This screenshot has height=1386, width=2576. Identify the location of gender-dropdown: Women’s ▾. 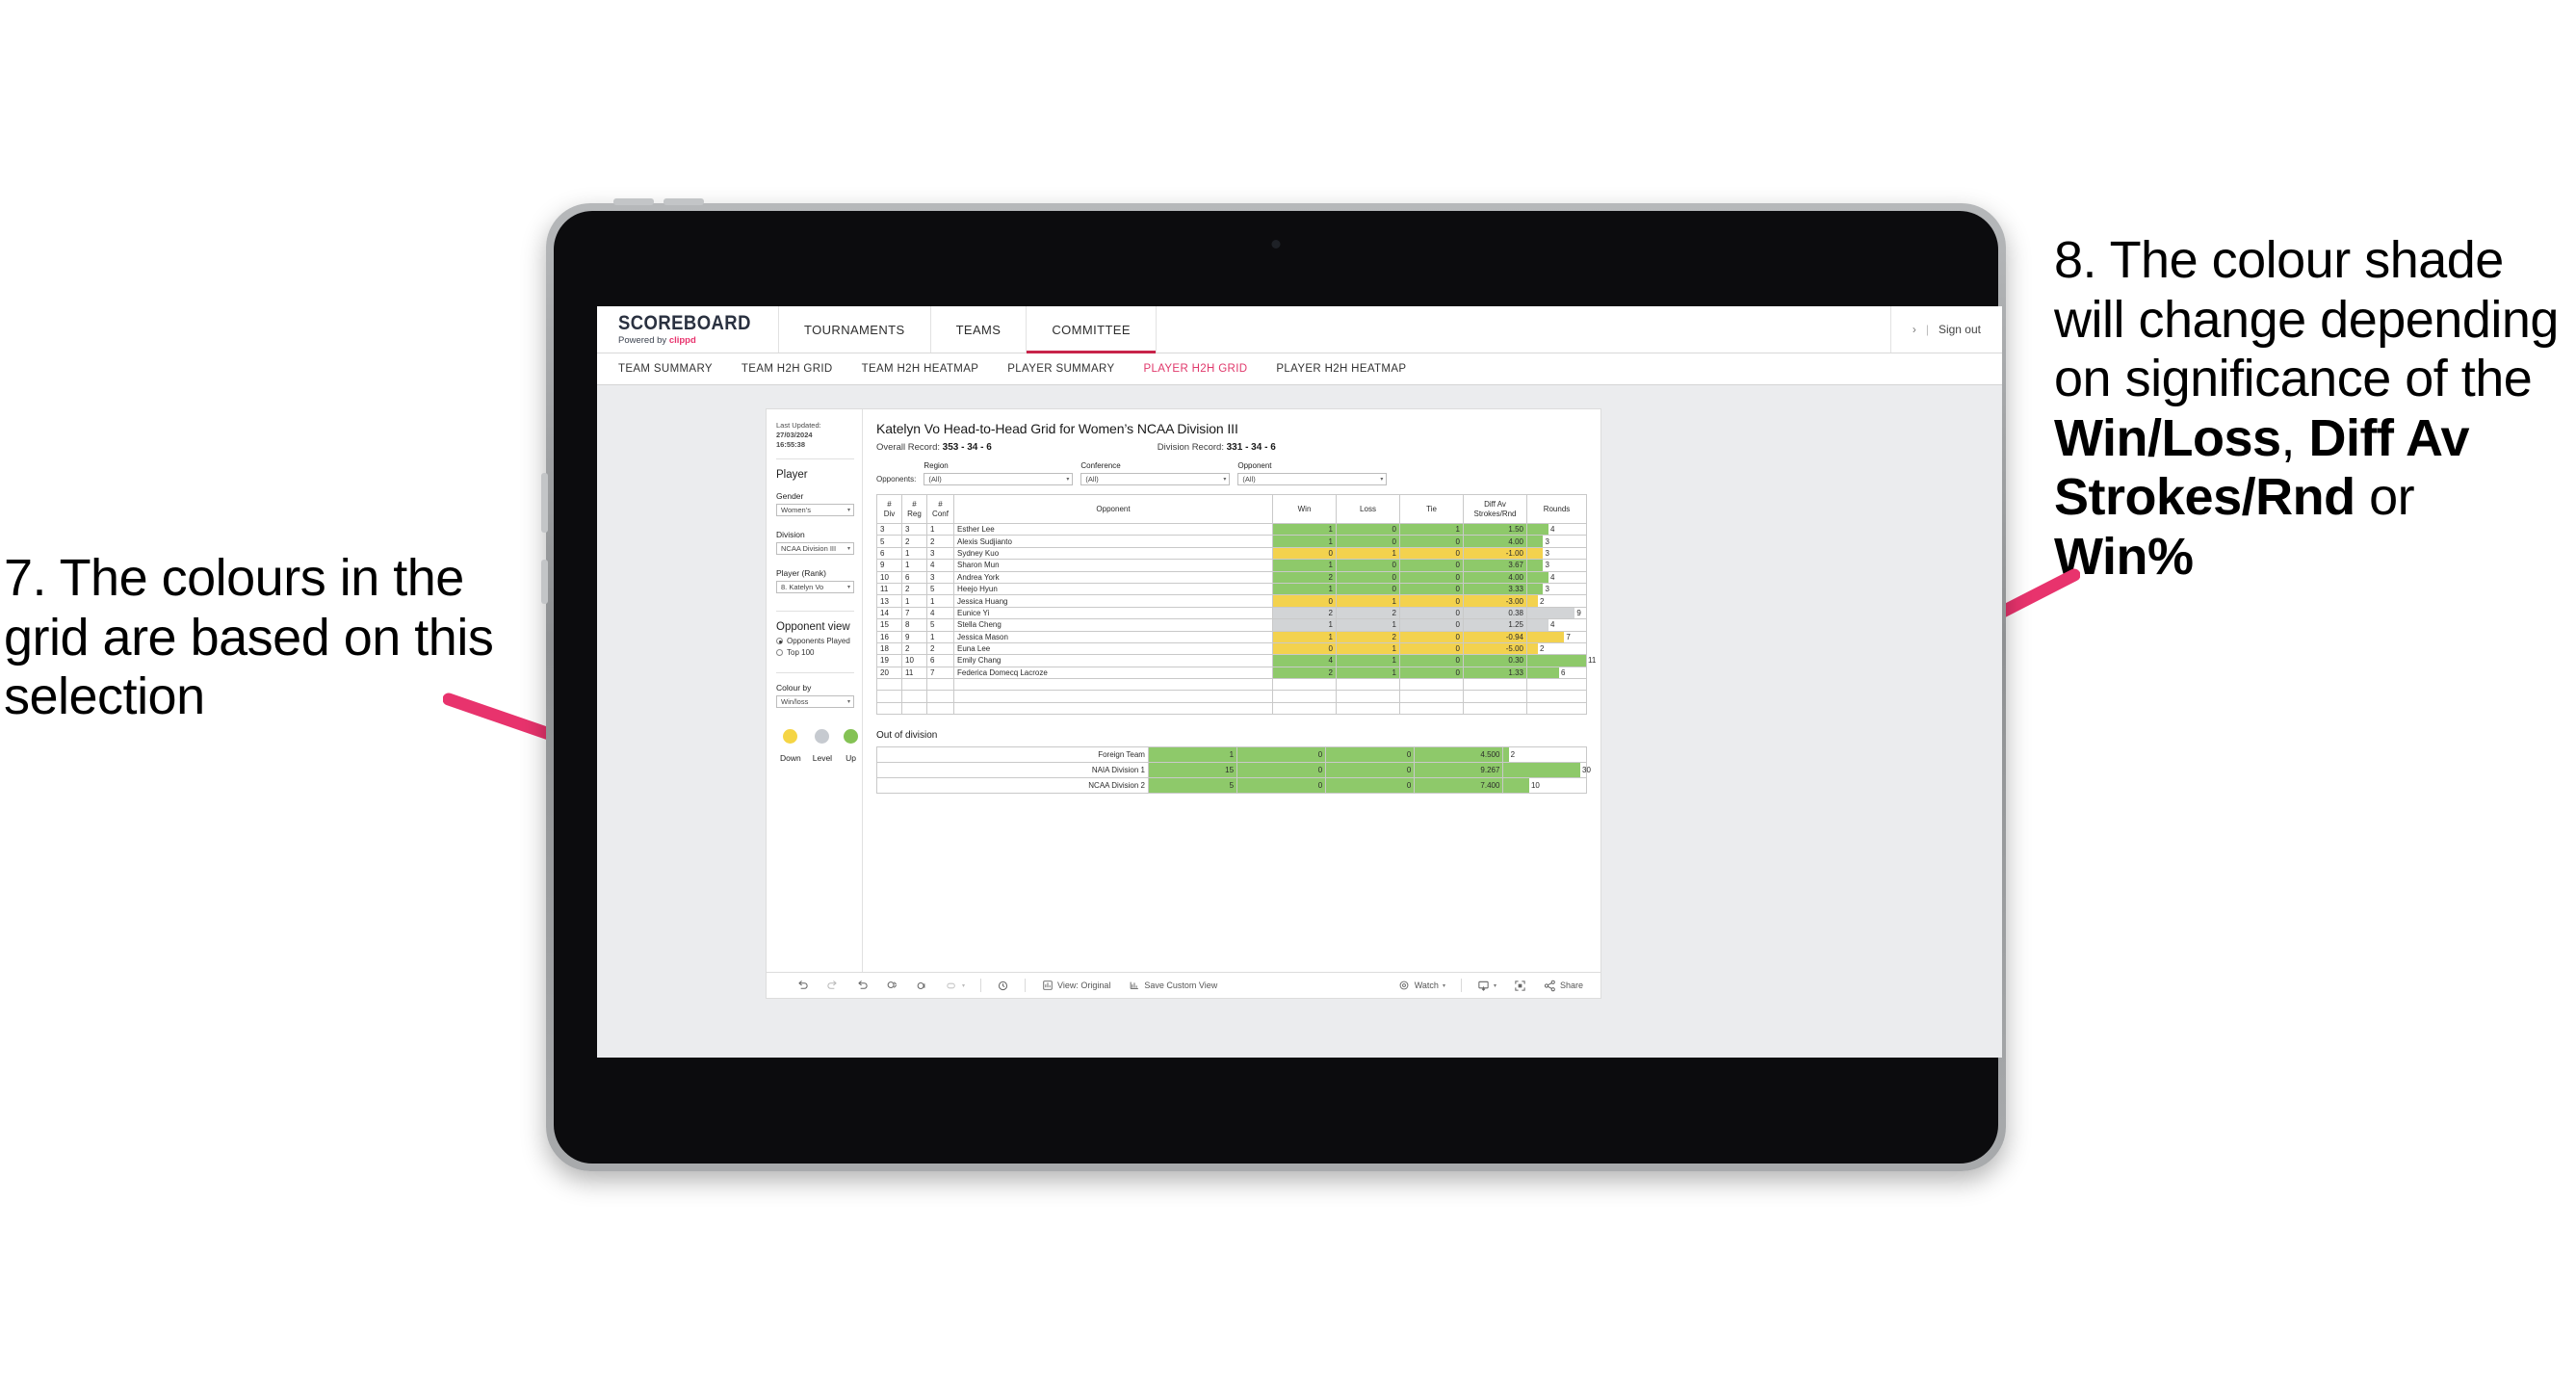
(815, 510).